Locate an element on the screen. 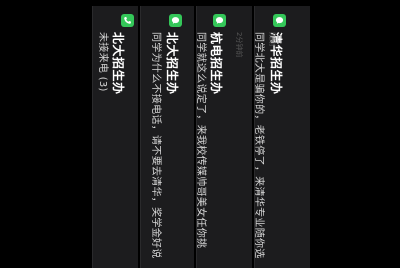  notification-message: 未接来电 (3) is located at coordinates (102, 62).